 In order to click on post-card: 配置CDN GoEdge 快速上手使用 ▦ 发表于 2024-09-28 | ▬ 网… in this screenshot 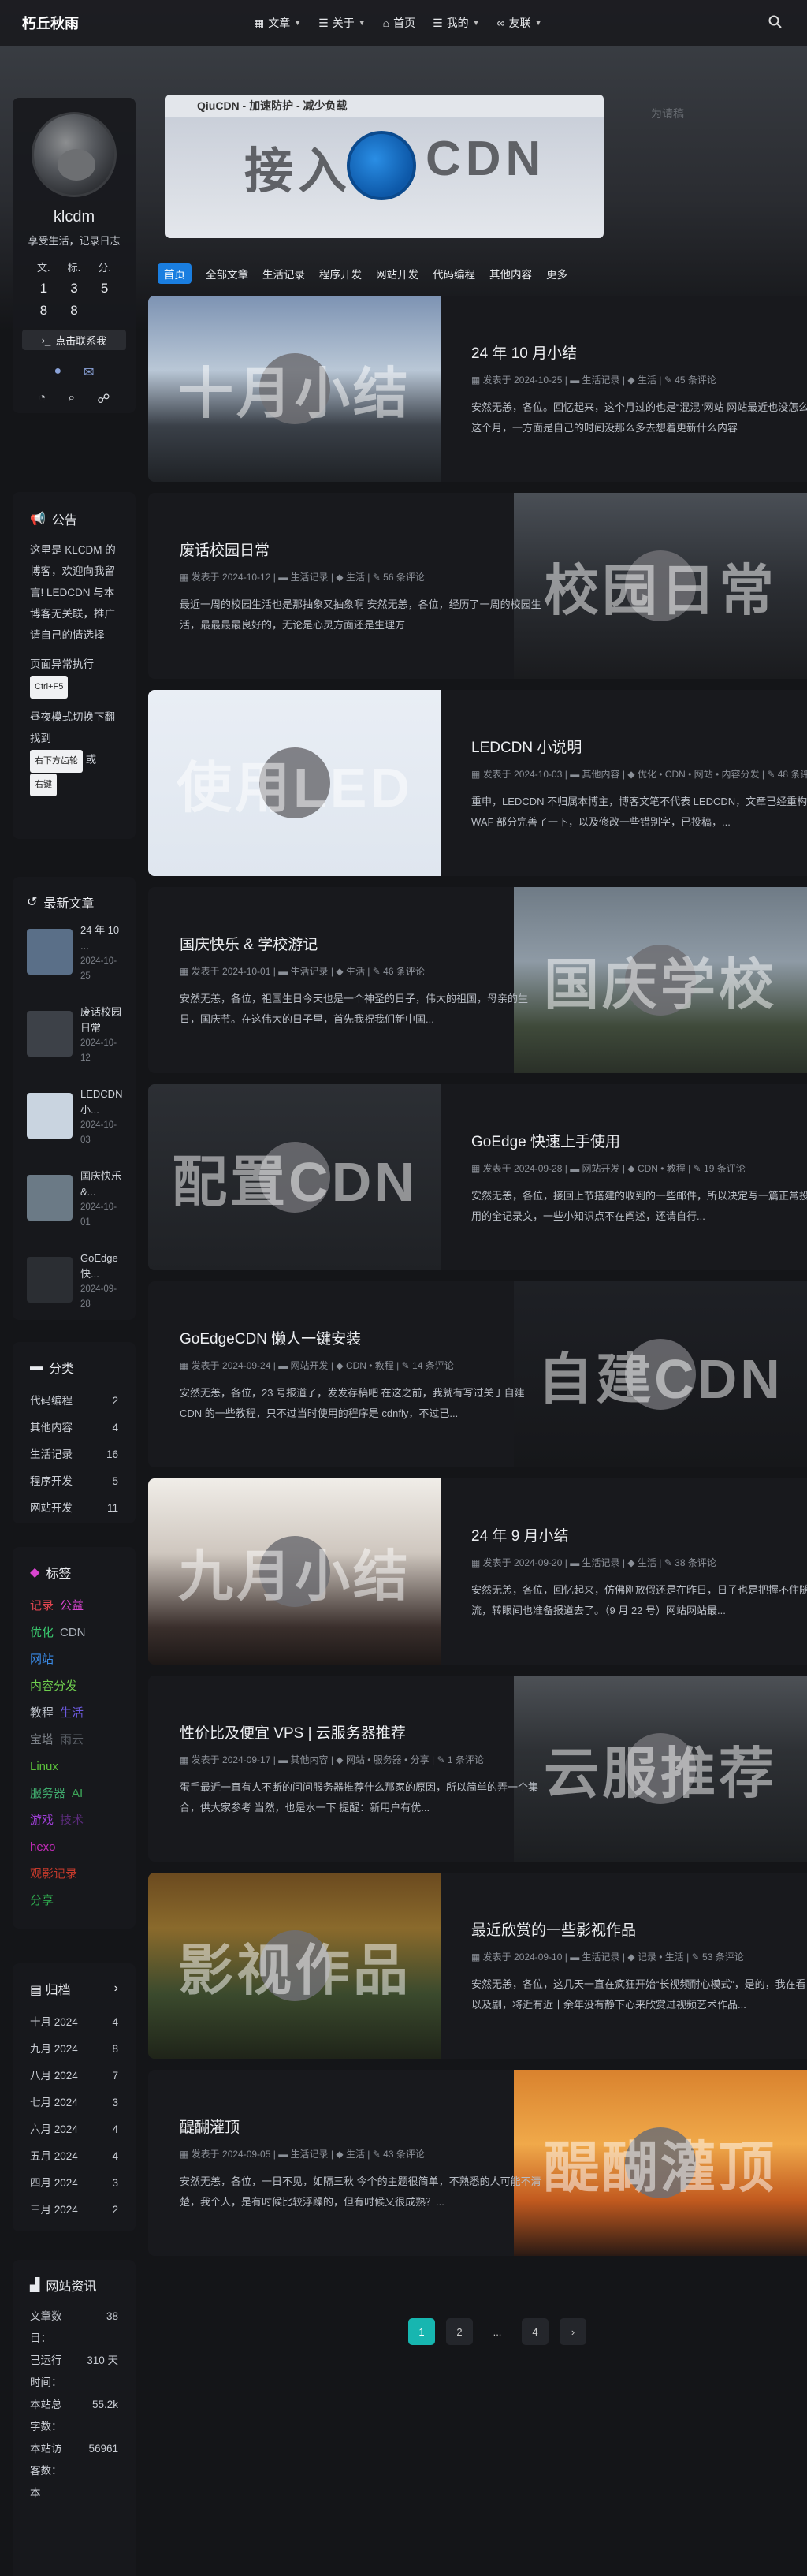, I will do `click(478, 1177)`.